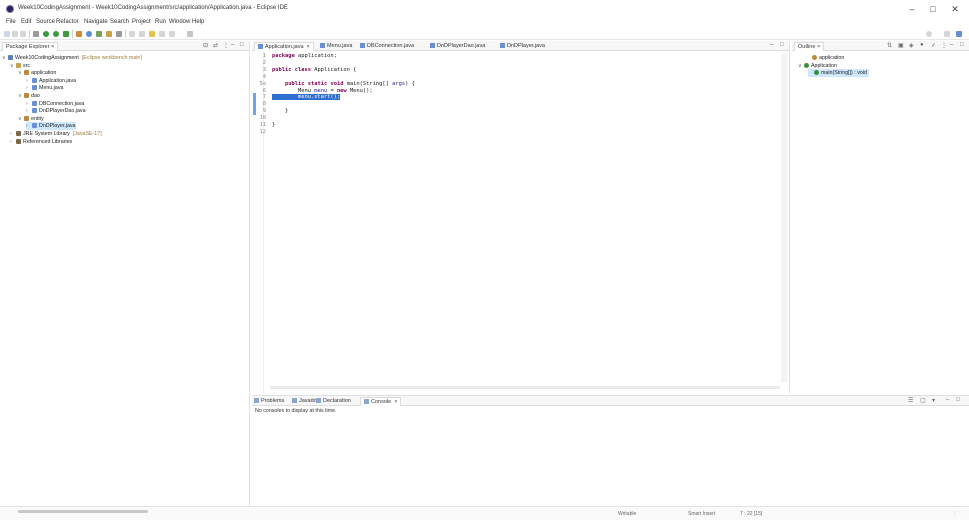 The width and height of the screenshot is (969, 520). I want to click on editor-tab: Application.java ×, so click(284, 46).